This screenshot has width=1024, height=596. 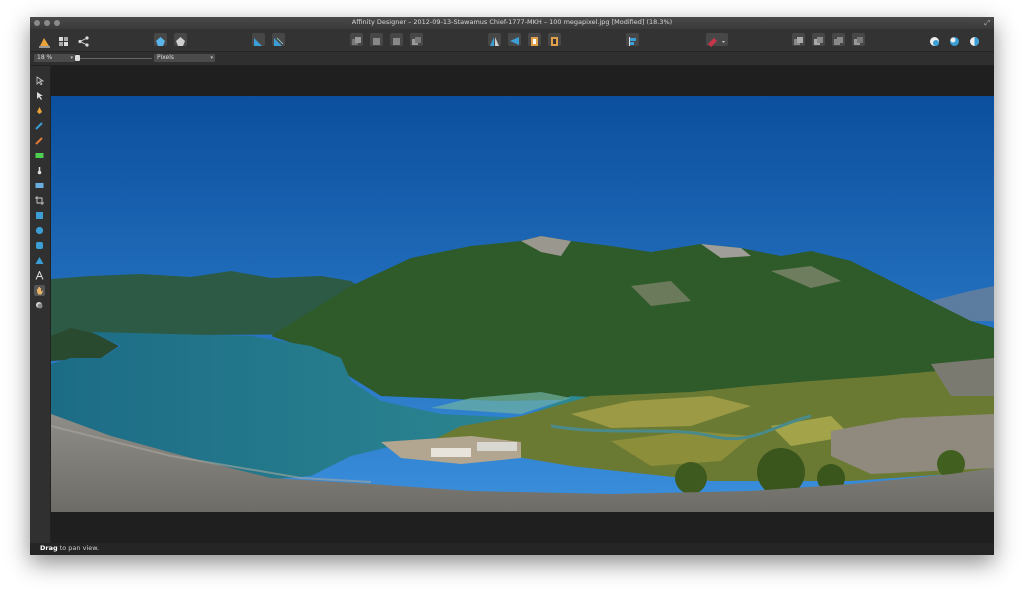 I want to click on context-toolbar: 18 % ▾ Pixels ▾, so click(x=512, y=59).